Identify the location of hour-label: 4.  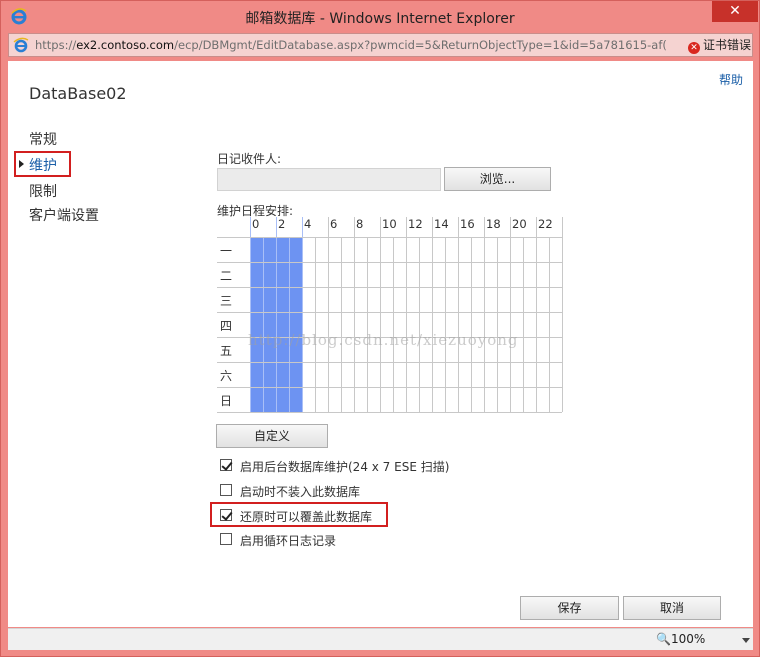
(308, 224).